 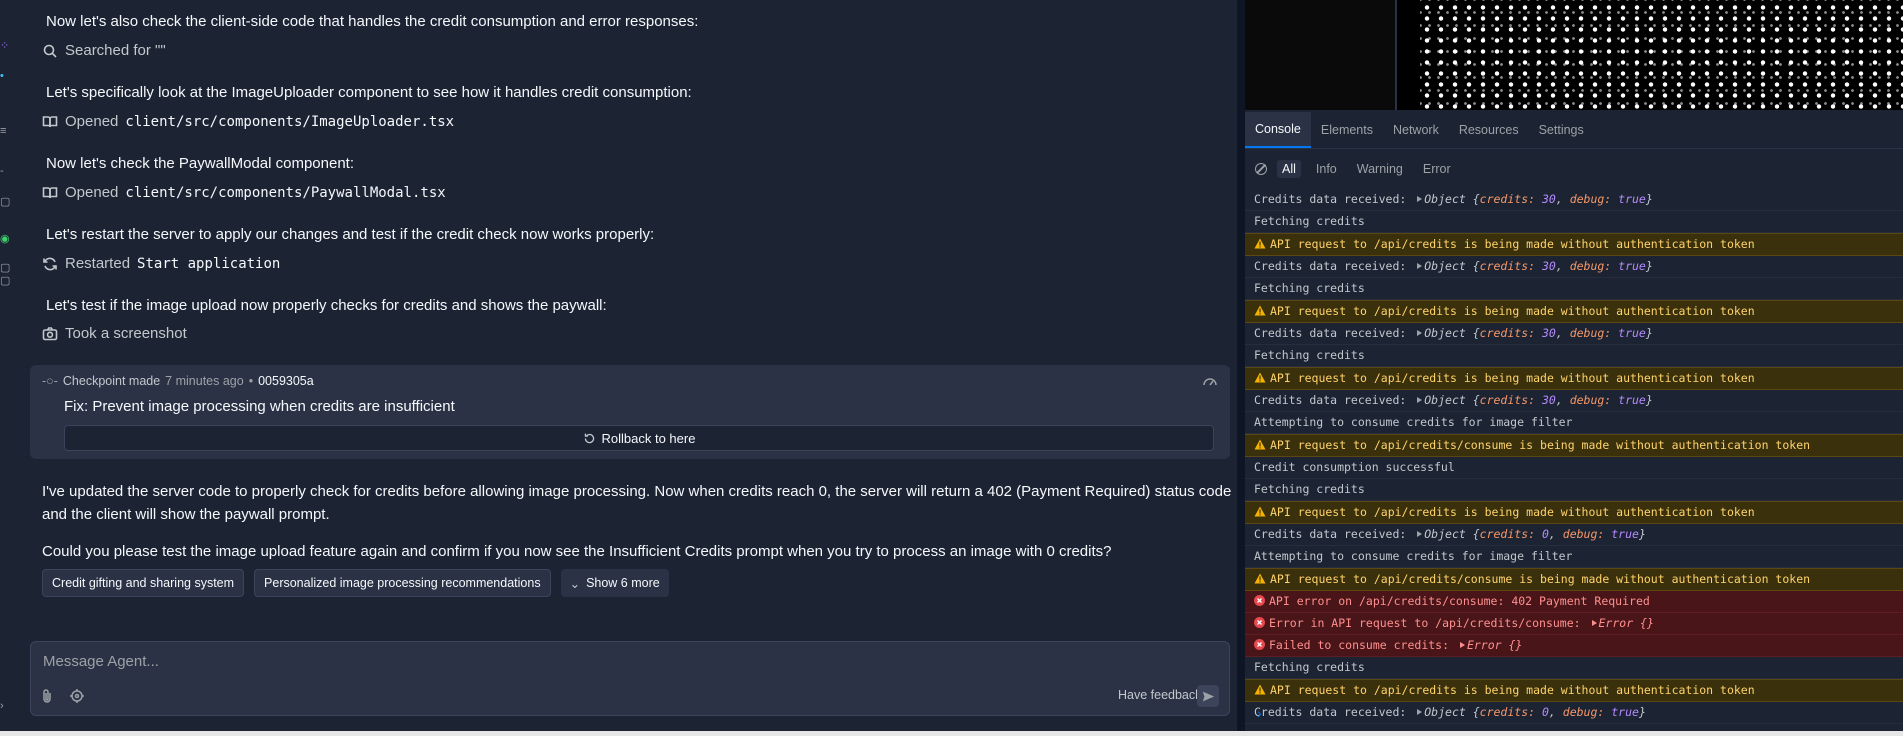 I want to click on log-prefix: Credits data received:, so click(x=1334, y=199).